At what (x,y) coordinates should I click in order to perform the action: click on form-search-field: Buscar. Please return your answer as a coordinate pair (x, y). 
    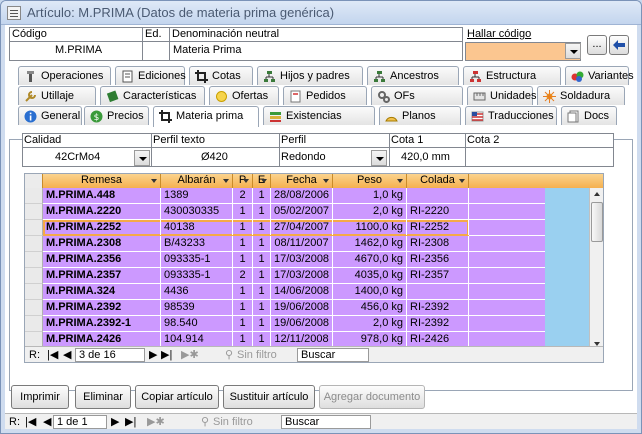
    Looking at the image, I should click on (326, 422).